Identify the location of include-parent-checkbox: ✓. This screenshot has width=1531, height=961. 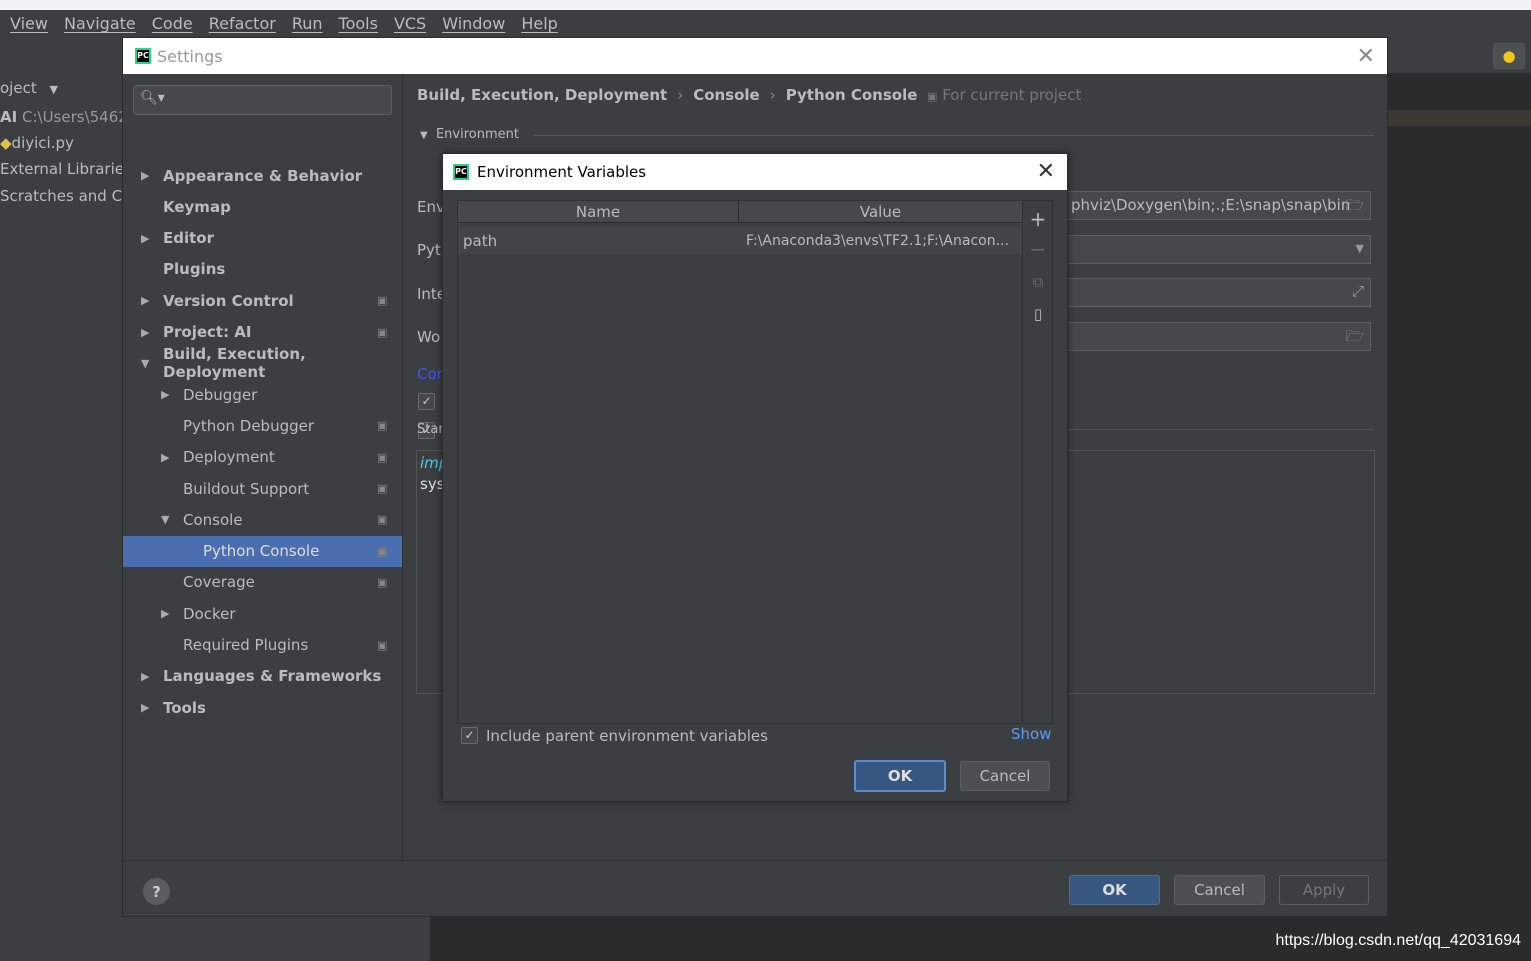
(469, 735).